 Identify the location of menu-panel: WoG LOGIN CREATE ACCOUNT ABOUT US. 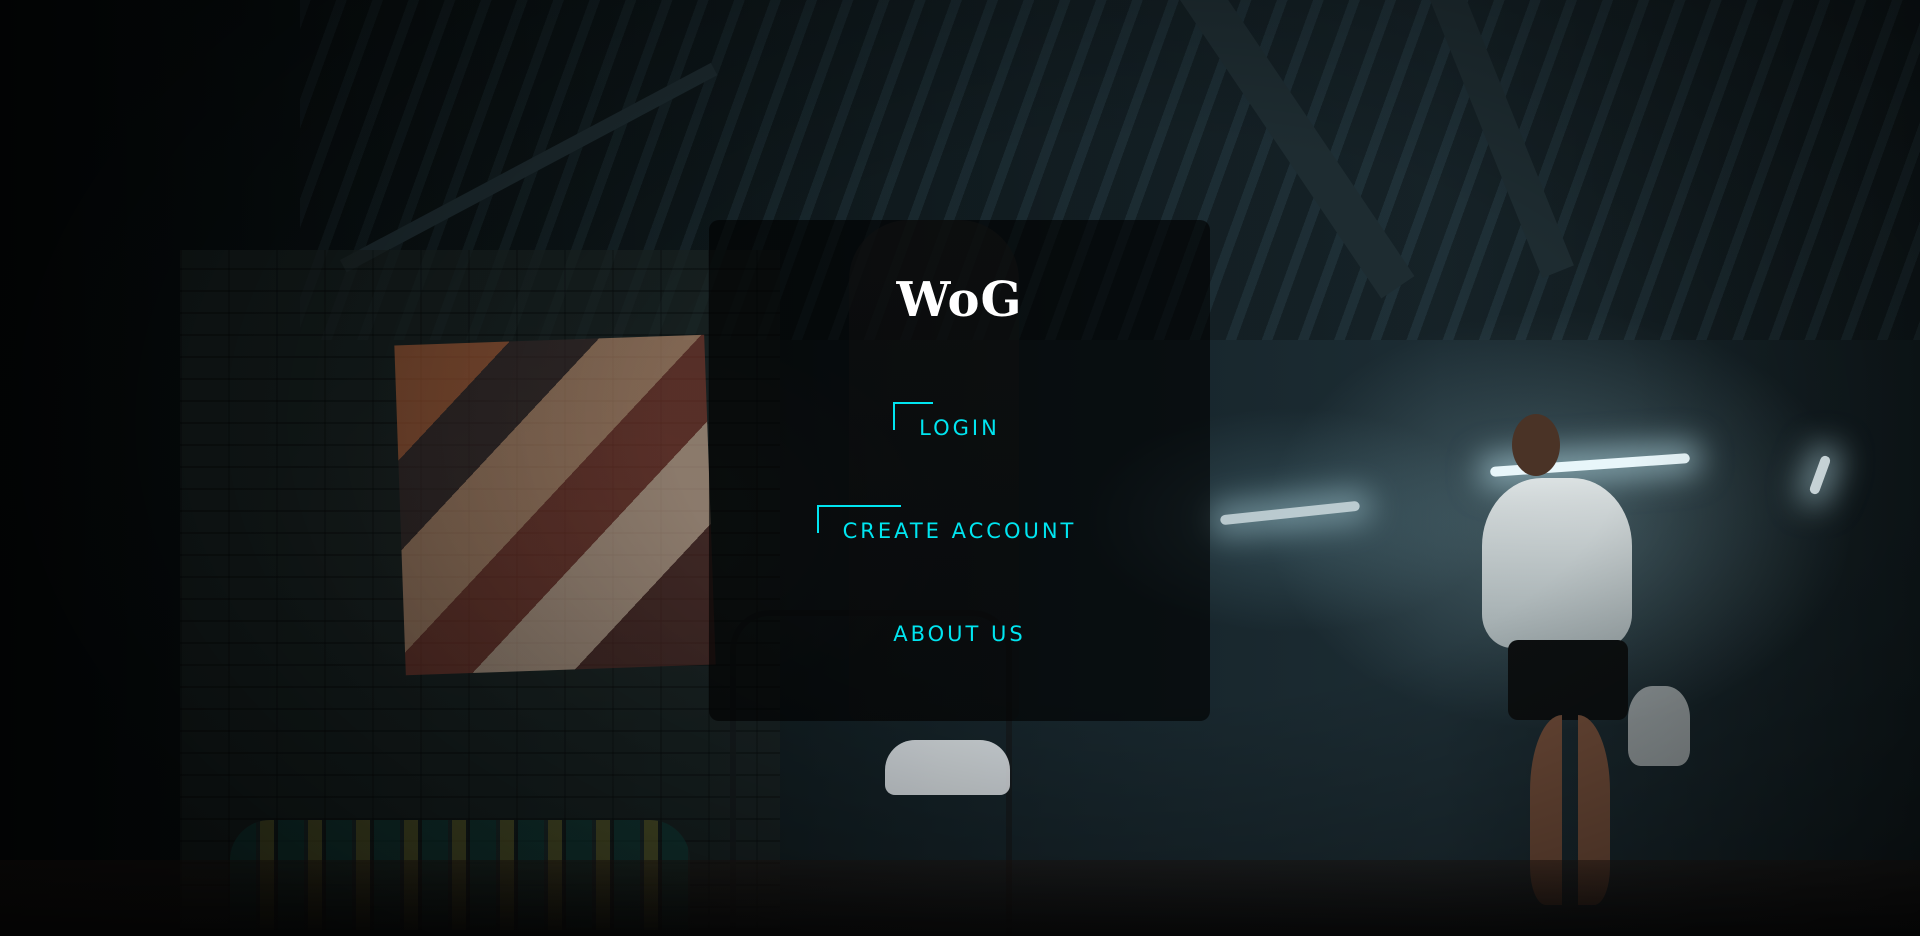
(959, 470).